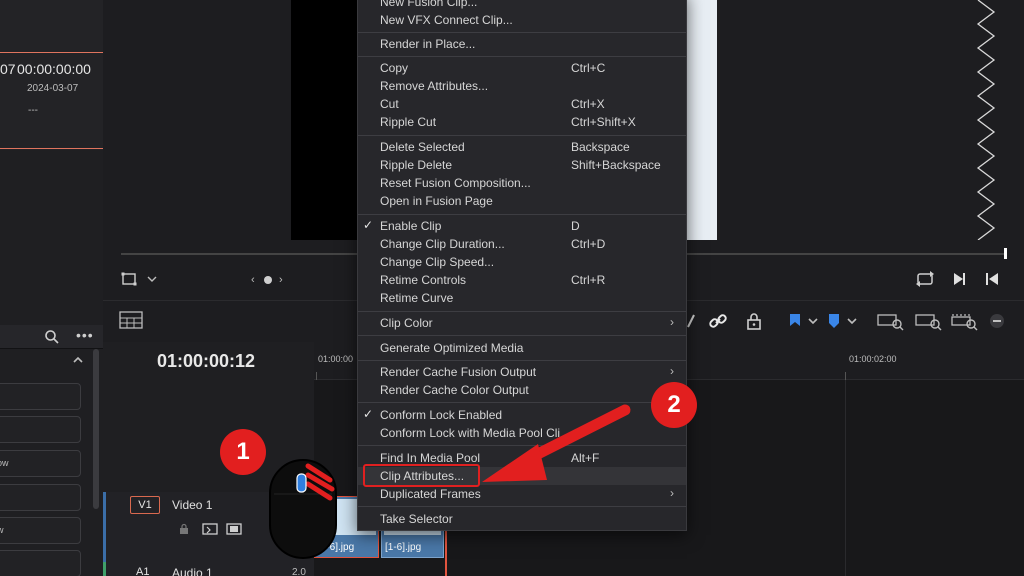  Describe the element at coordinates (522, 494) in the screenshot. I see `menu-item-duplicated-frames: Duplicated Frames ›` at that location.